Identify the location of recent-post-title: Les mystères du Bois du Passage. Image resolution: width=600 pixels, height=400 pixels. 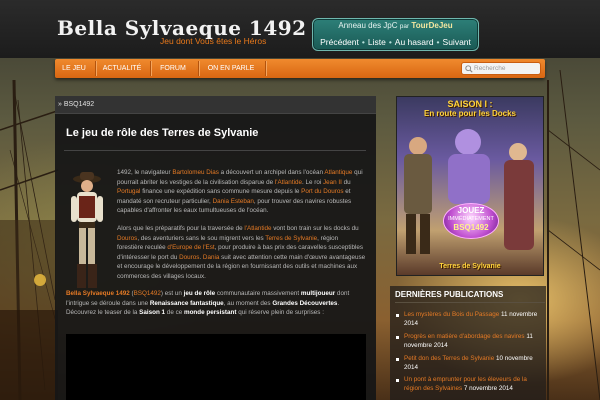
(451, 314).